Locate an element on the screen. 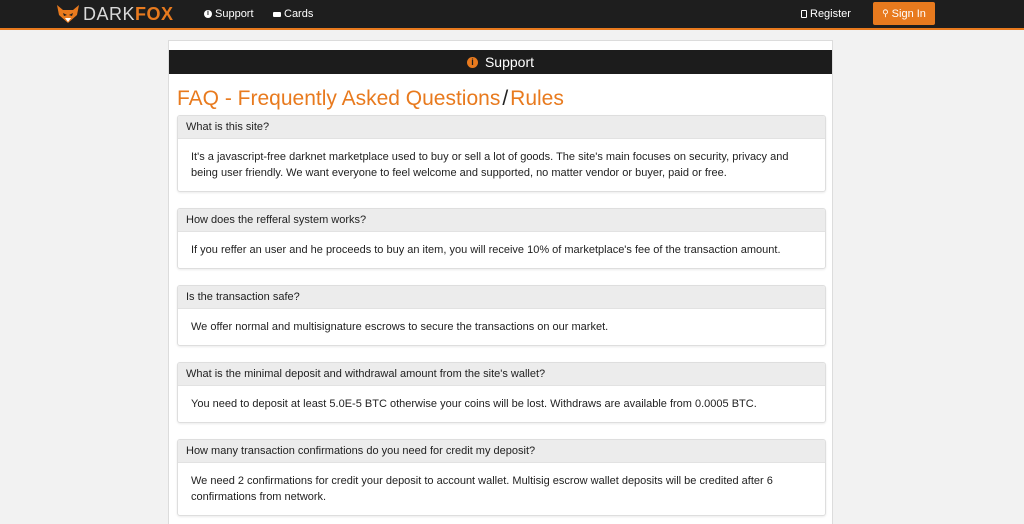 This screenshot has width=1024, height=524. brand-logo: DARKFOX is located at coordinates (115, 14).